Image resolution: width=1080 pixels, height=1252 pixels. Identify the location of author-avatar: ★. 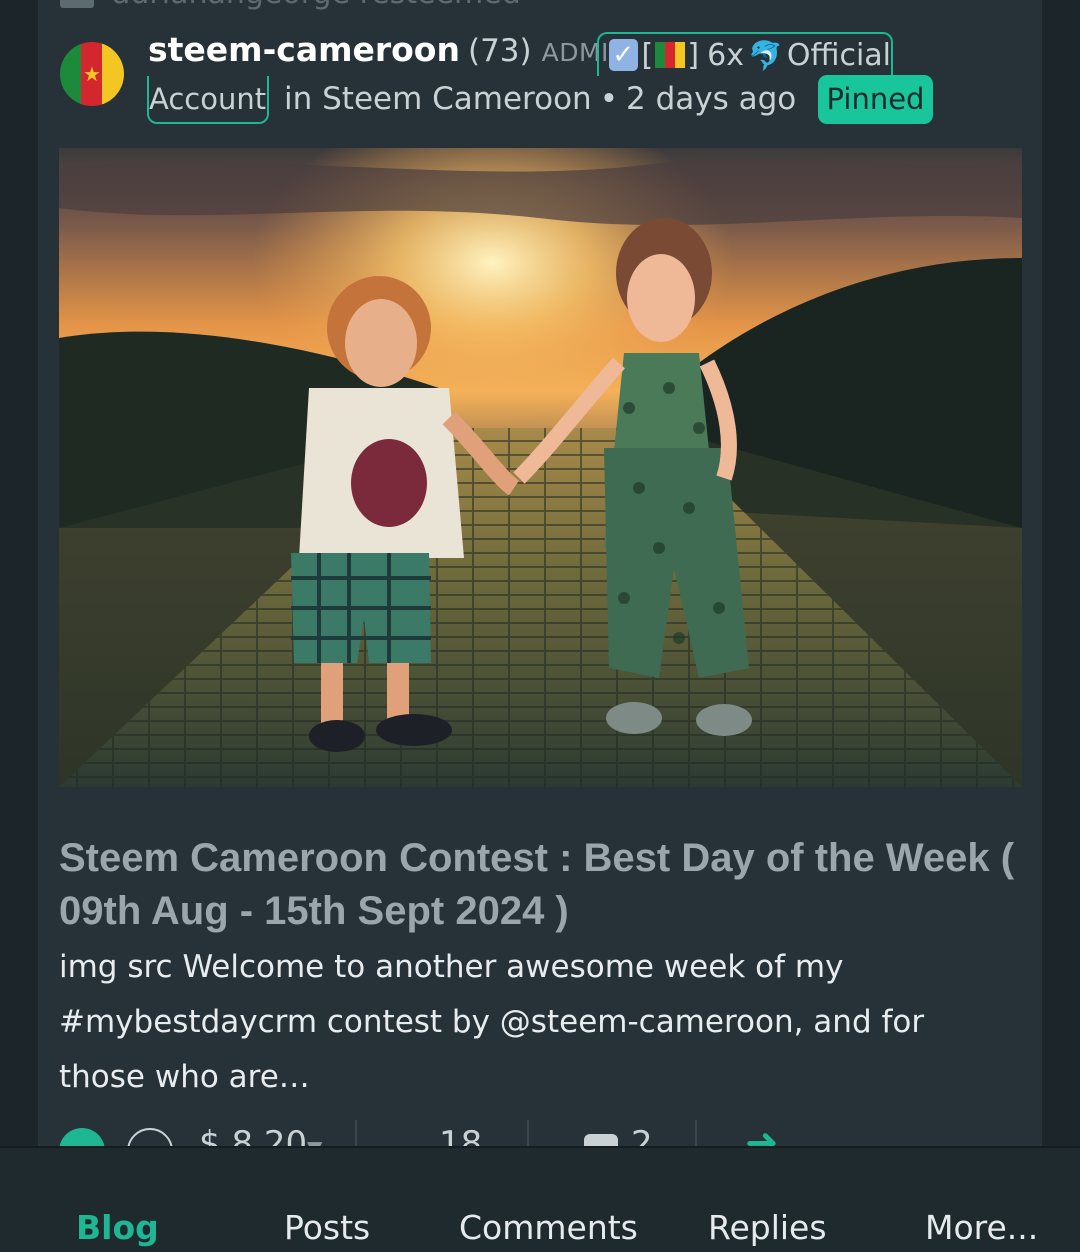
(92, 74).